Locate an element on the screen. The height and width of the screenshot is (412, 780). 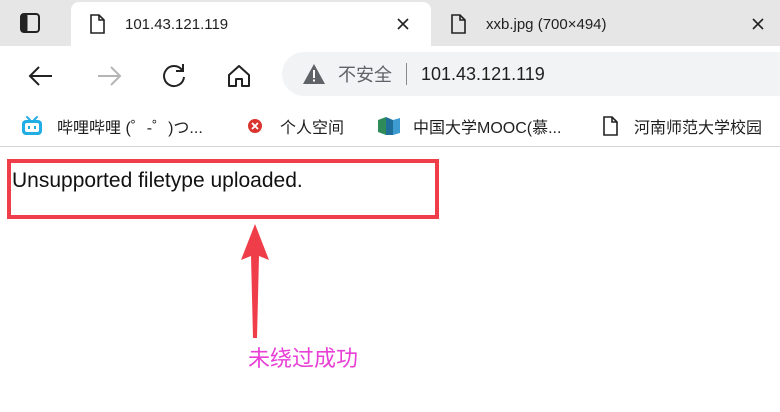
tab-strip: 101.43.121.119 xxb.jpg (700×494) is located at coordinates (390, 23).